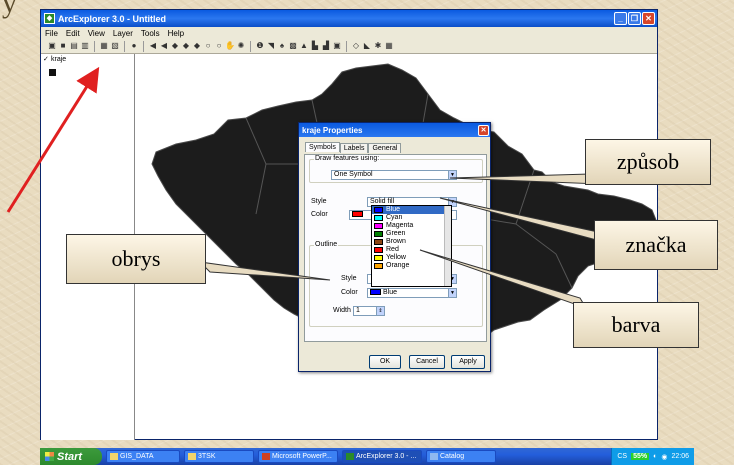 The image size is (734, 465). I want to click on task-3tsk: 3TSK, so click(219, 456).